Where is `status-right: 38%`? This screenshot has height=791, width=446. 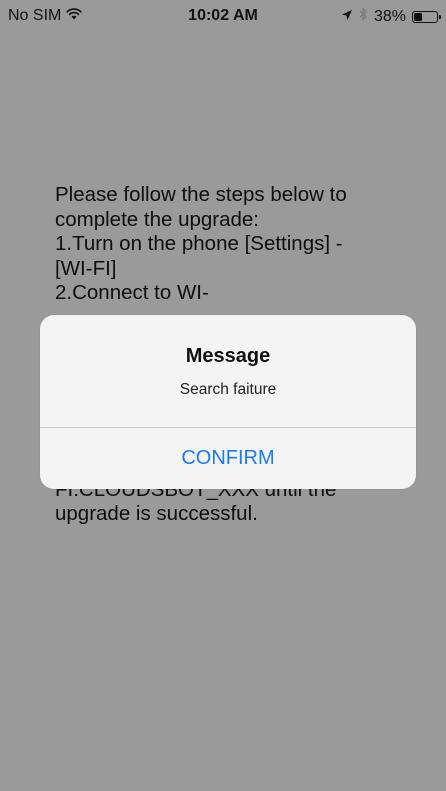
status-right: 38% is located at coordinates (391, 16).